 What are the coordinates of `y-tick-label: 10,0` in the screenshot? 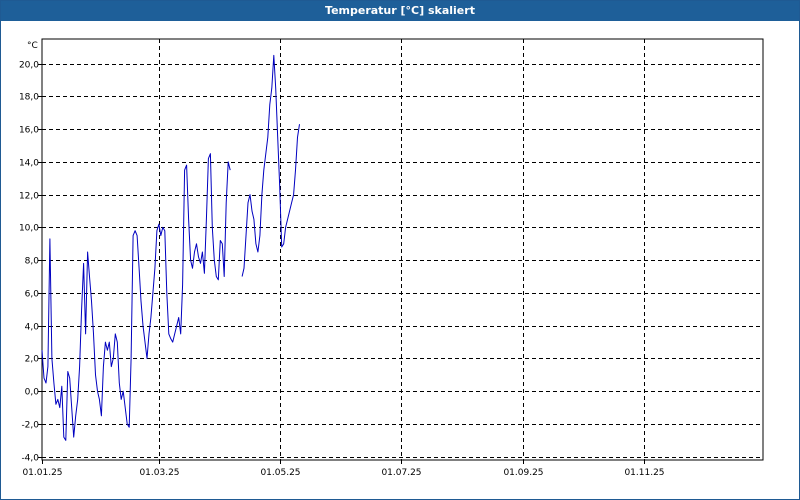 It's located at (29, 229).